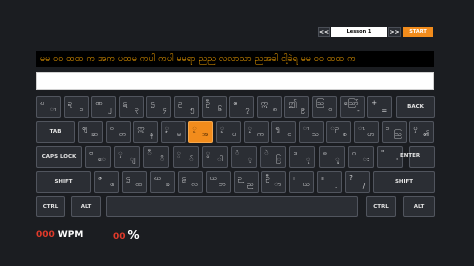  Describe the element at coordinates (214, 157) in the screenshot. I see `row3-key-4: ွါ` at that location.